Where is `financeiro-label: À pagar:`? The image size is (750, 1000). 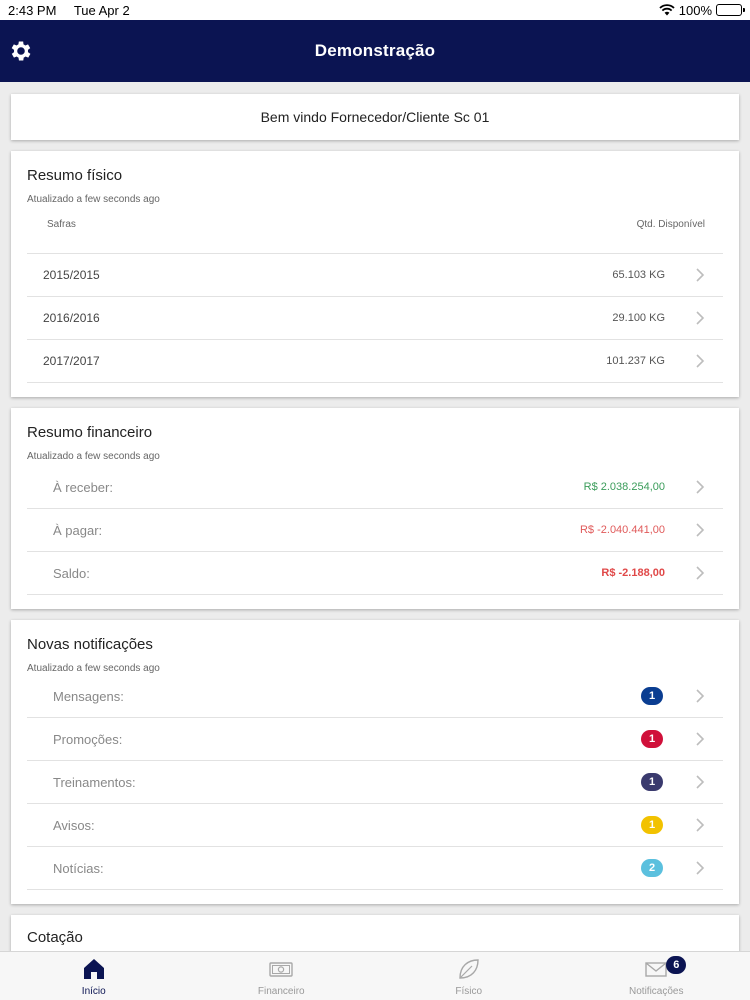 financeiro-label: À pagar: is located at coordinates (78, 530).